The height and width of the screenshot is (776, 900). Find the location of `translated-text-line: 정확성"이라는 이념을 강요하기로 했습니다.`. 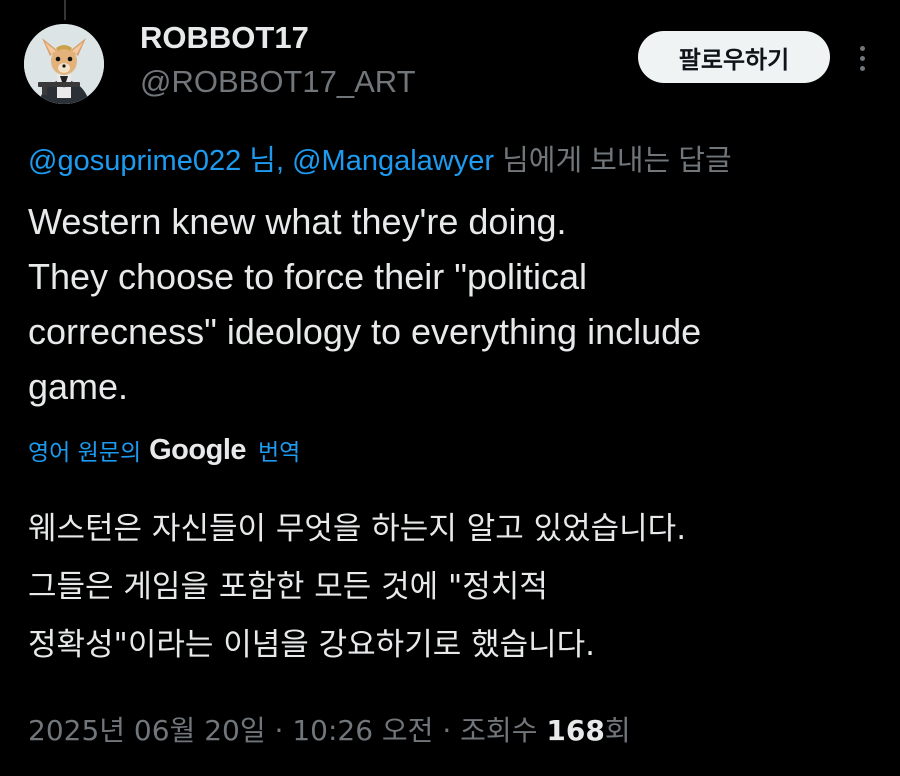

translated-text-line: 정확성"이라는 이념을 강요하기로 했습니다. is located at coordinates (312, 645).